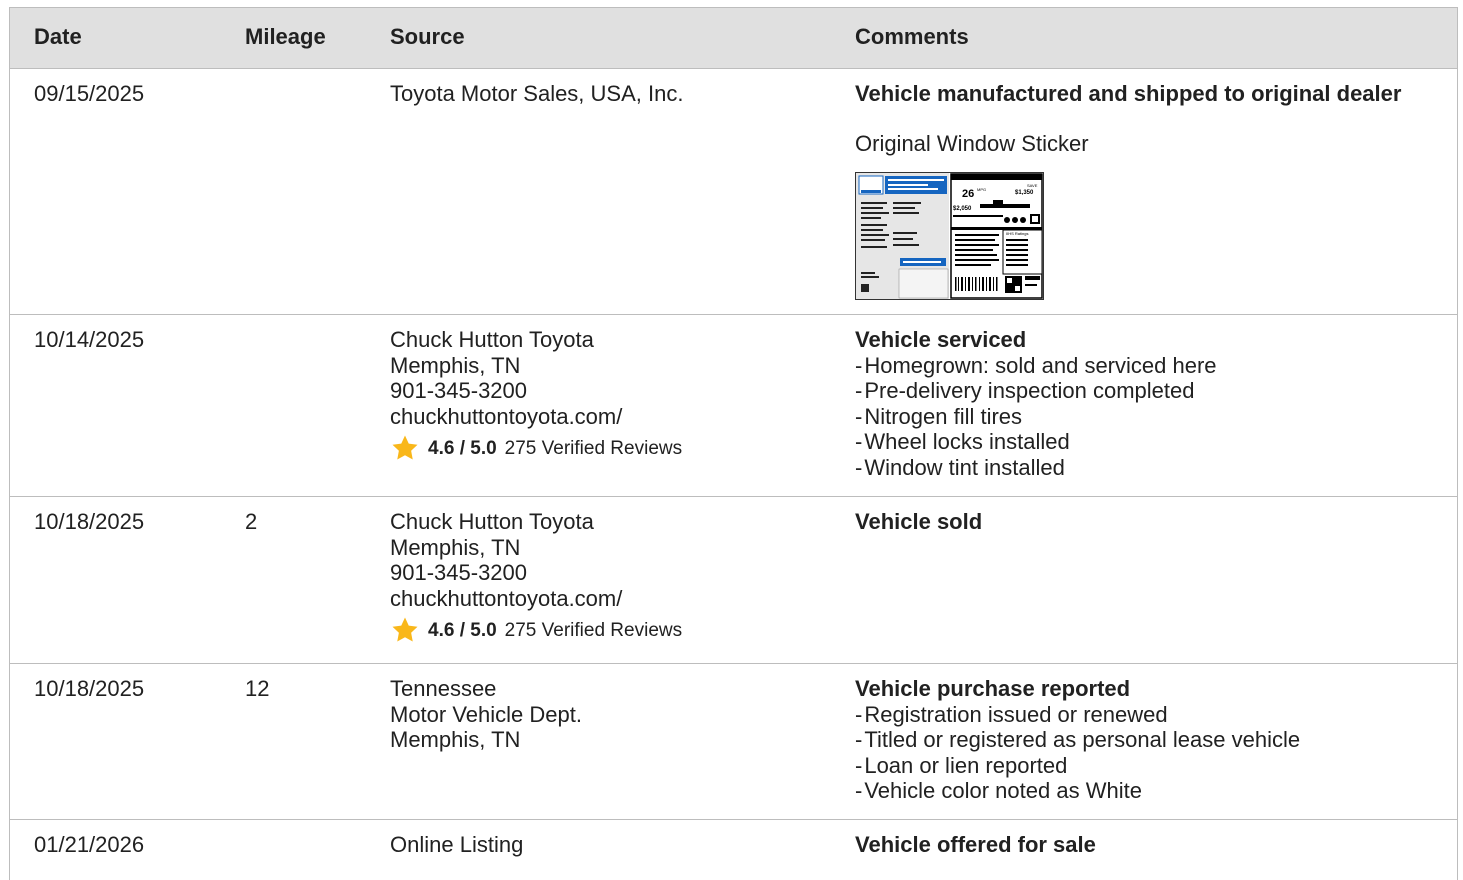  Describe the element at coordinates (733, 38) in the screenshot. I see `table-header: Date Mileage Source Comments` at that location.